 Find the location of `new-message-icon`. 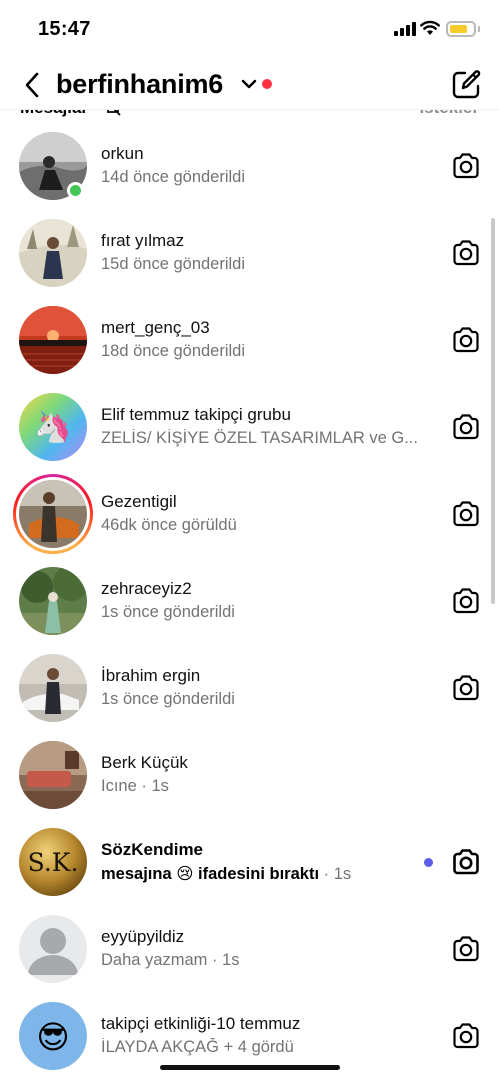

new-message-icon is located at coordinates (466, 84).